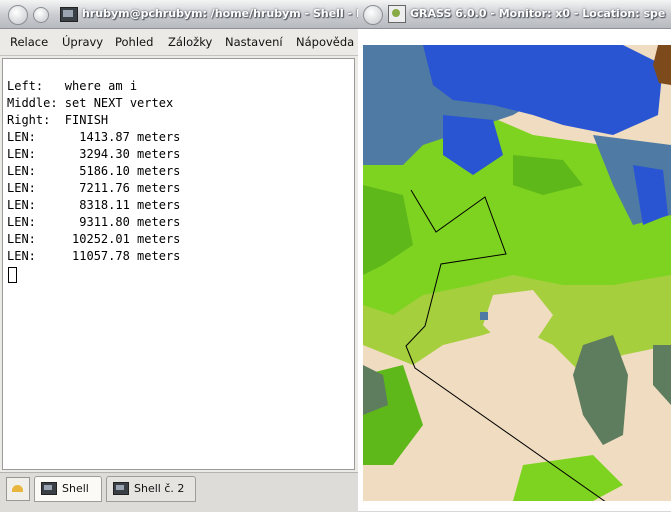  I want to click on terminal-line: LEN: 11057.78 meters, so click(94, 256).